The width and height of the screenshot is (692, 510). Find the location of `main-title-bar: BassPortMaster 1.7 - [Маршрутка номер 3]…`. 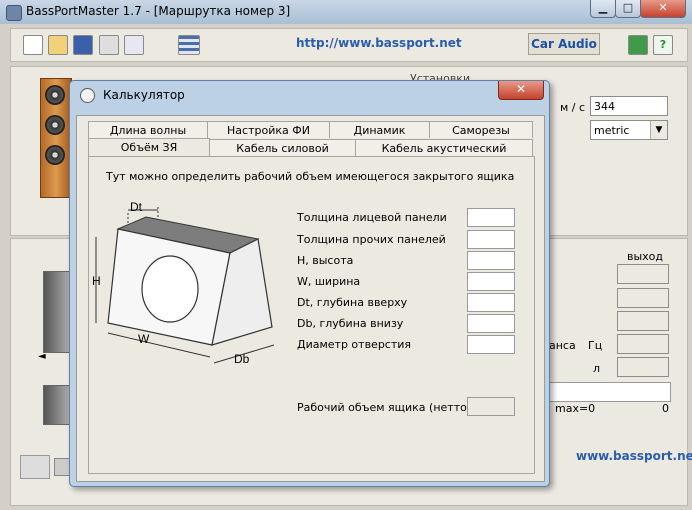

main-title-bar: BassPortMaster 1.7 - [Маршрутка номер 3]… is located at coordinates (346, 12).